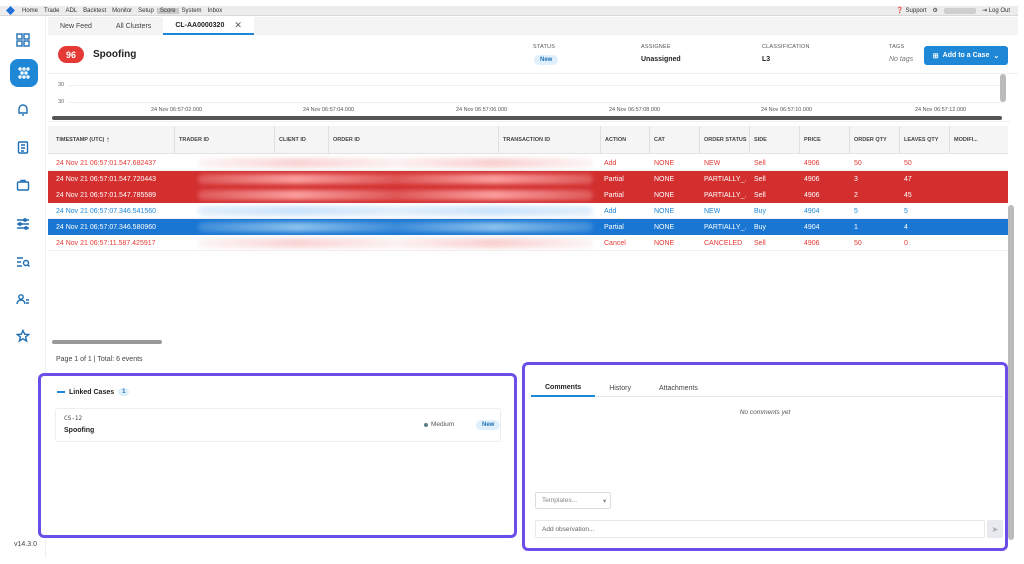  What do you see at coordinates (73, 418) in the screenshot?
I see `case-id: CS-12` at bounding box center [73, 418].